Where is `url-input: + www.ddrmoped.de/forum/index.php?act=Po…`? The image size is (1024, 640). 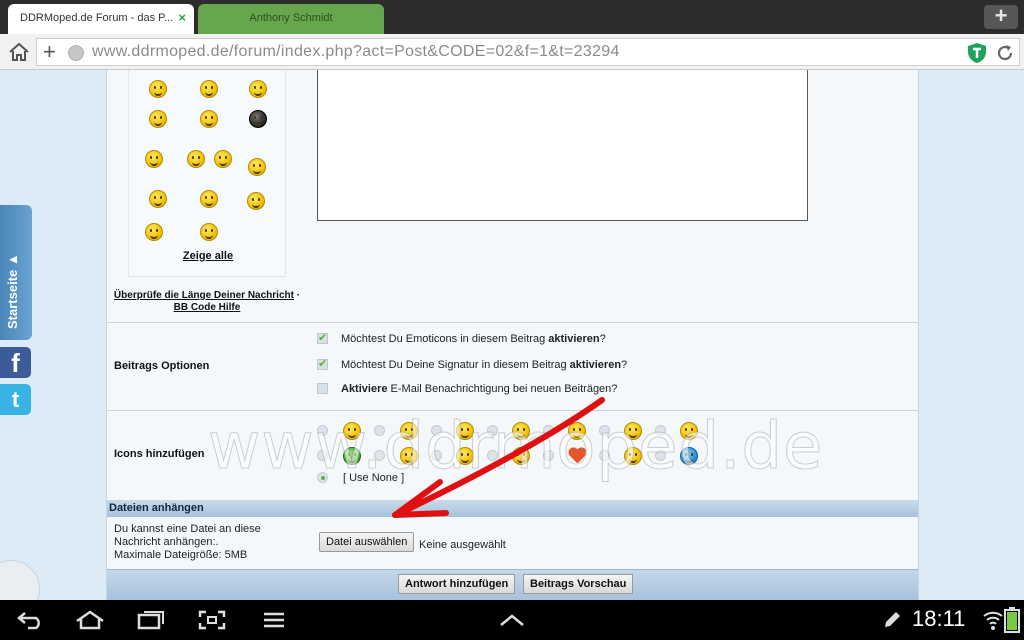
url-input: + www.ddrmoped.de/forum/index.php?act=Po… is located at coordinates (528, 52).